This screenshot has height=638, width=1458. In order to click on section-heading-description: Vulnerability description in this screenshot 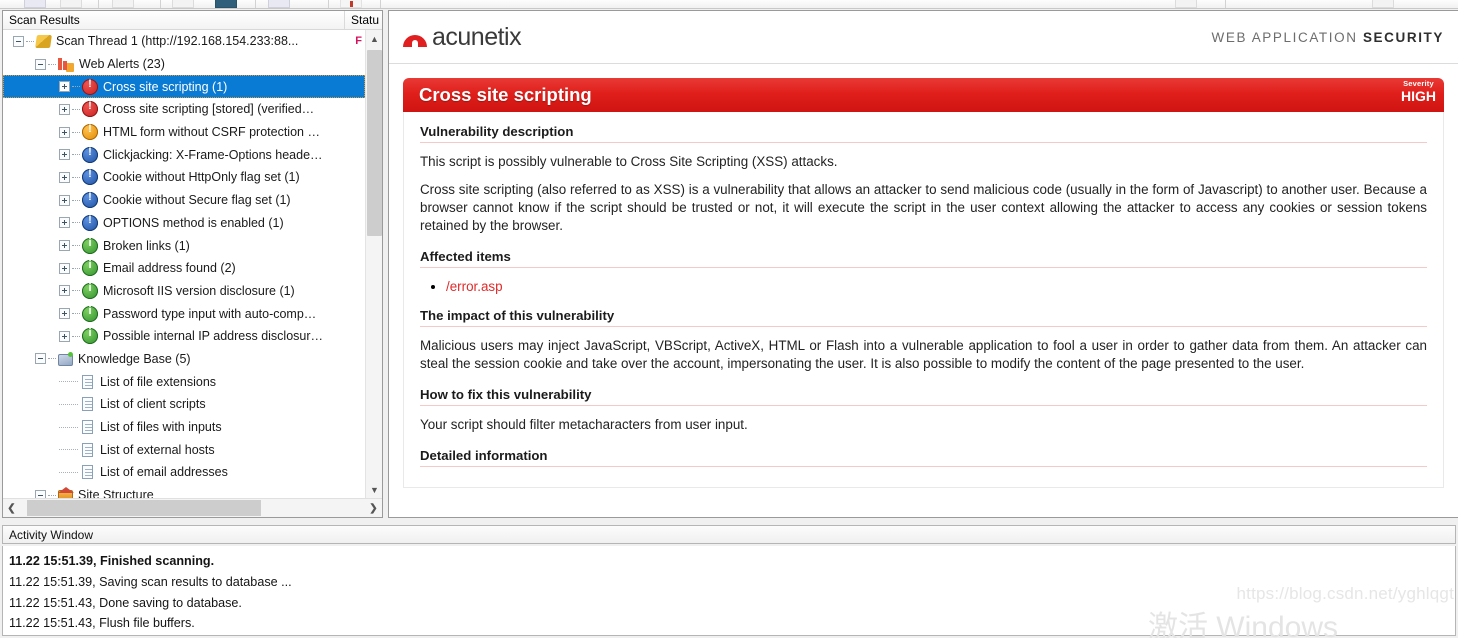, I will do `click(923, 133)`.